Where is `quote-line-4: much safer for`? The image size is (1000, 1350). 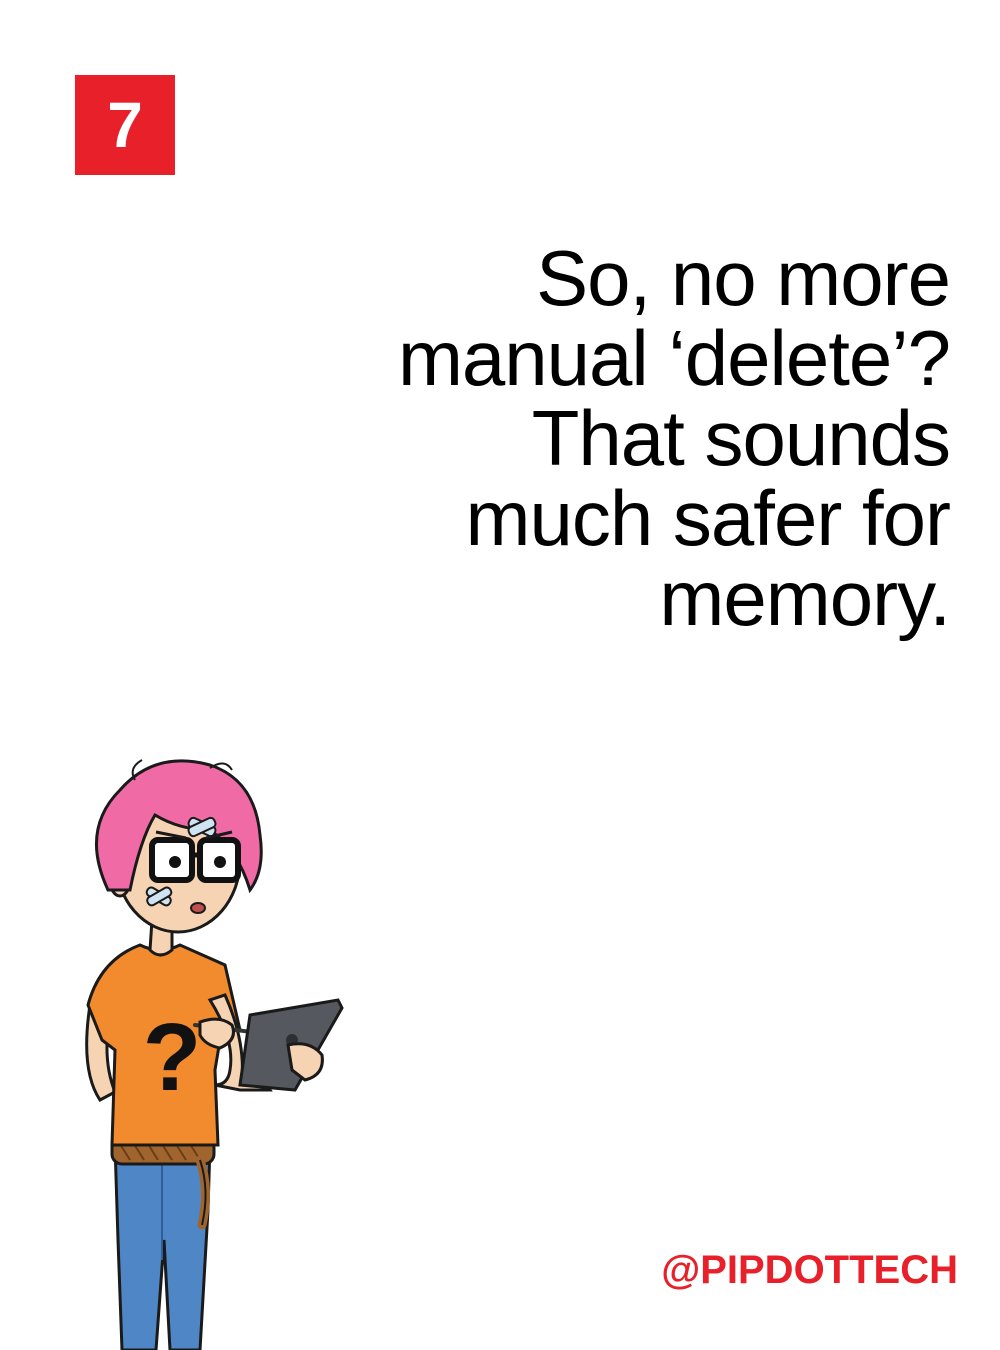
quote-line-4: much safer for is located at coordinates (708, 518).